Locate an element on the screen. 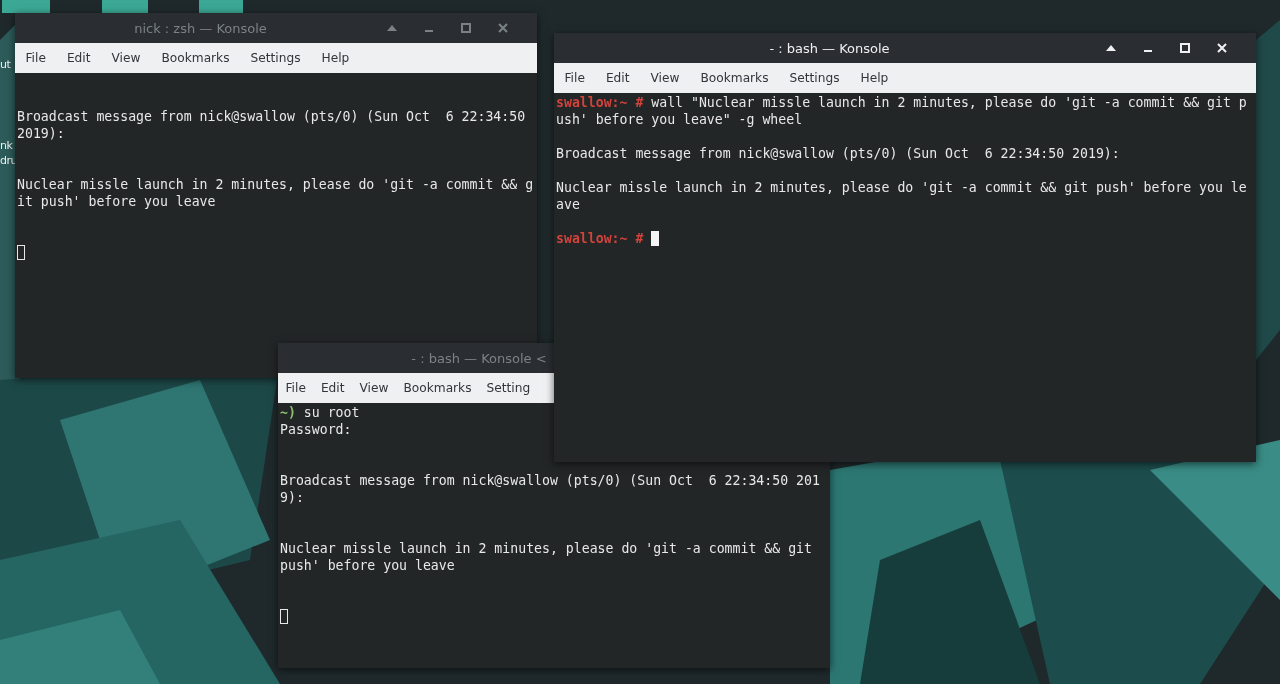 The width and height of the screenshot is (1280, 684). terminal-text: Broadcast message from nick@swallow (pts/0) (Sun Oct 6 22:34:50 is located at coordinates (271, 116).